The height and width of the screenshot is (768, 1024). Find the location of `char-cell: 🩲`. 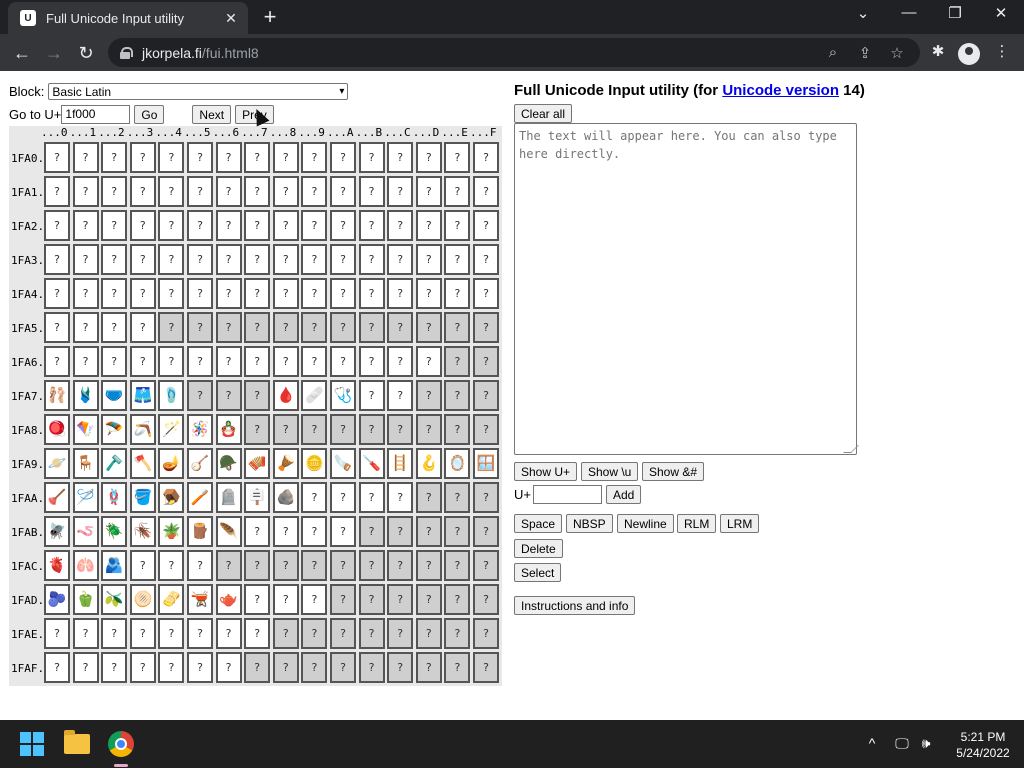

char-cell: 🩲 is located at coordinates (114, 395).